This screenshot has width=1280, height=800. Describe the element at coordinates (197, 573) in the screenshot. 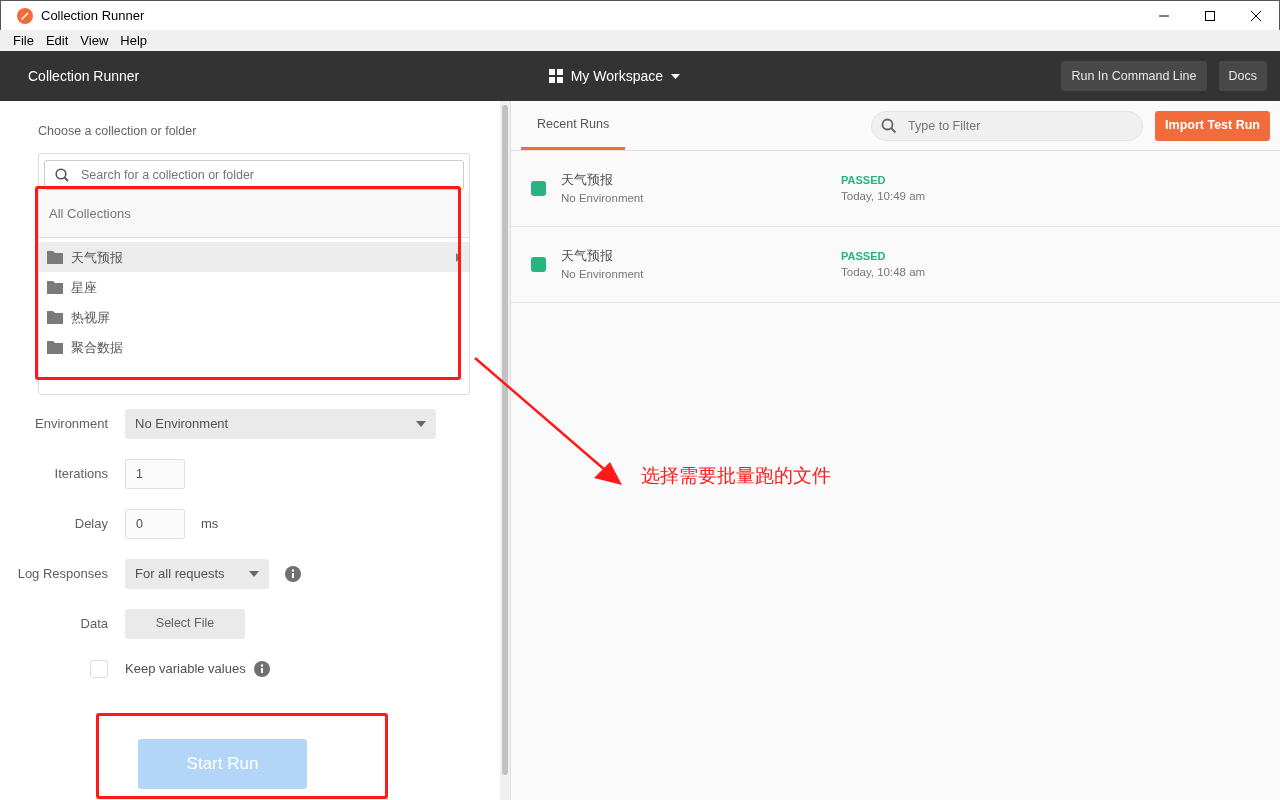

I see `log-responses-dropdown: For all requests` at that location.